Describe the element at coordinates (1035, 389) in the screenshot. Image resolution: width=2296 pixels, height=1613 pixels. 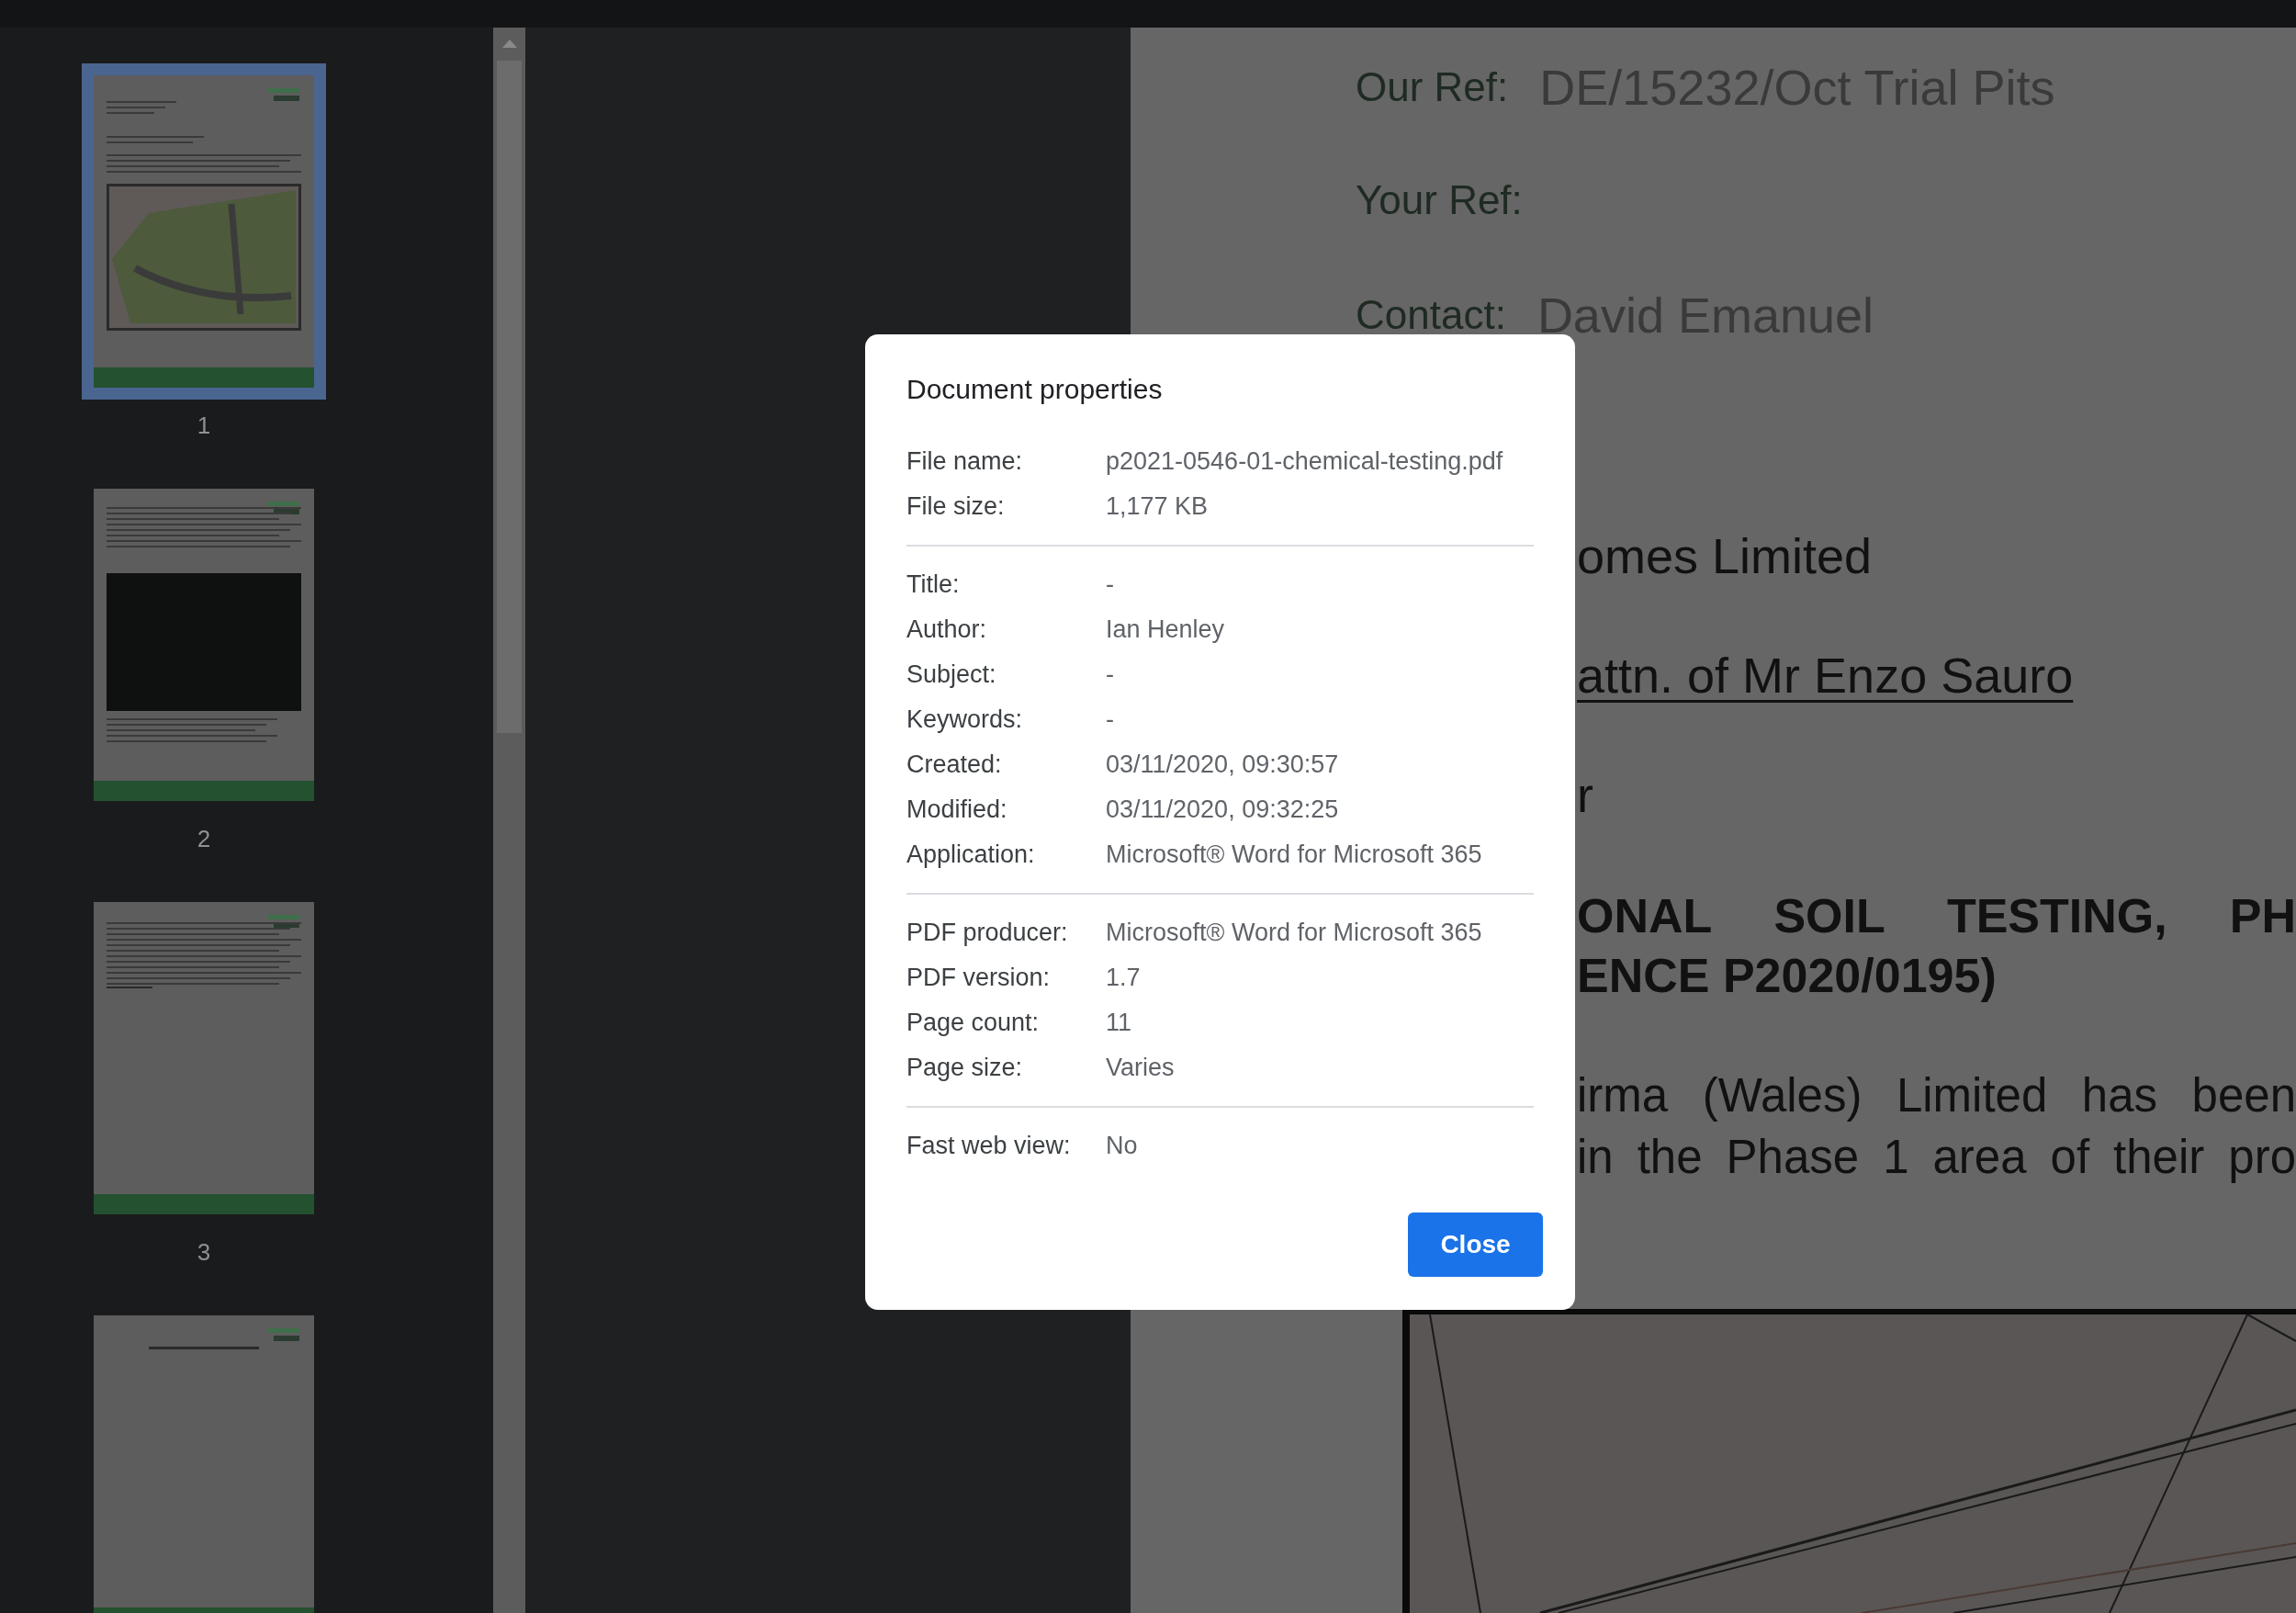
I see `dialog-title: Document properties` at that location.